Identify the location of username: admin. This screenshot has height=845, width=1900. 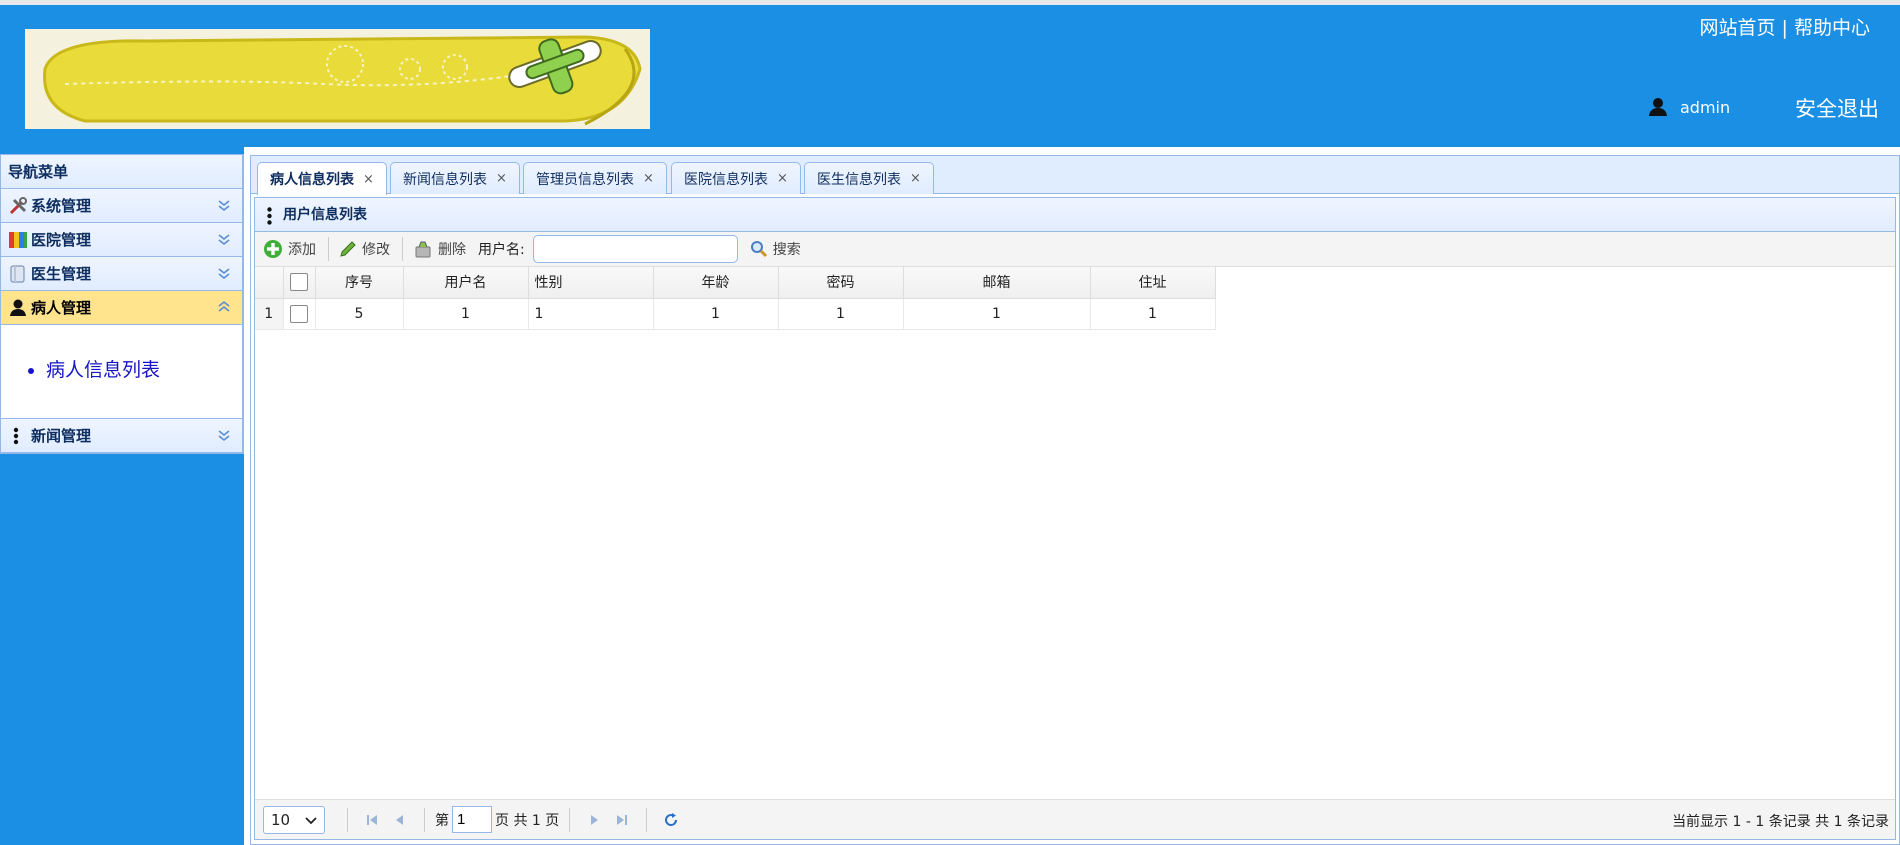
(1705, 107).